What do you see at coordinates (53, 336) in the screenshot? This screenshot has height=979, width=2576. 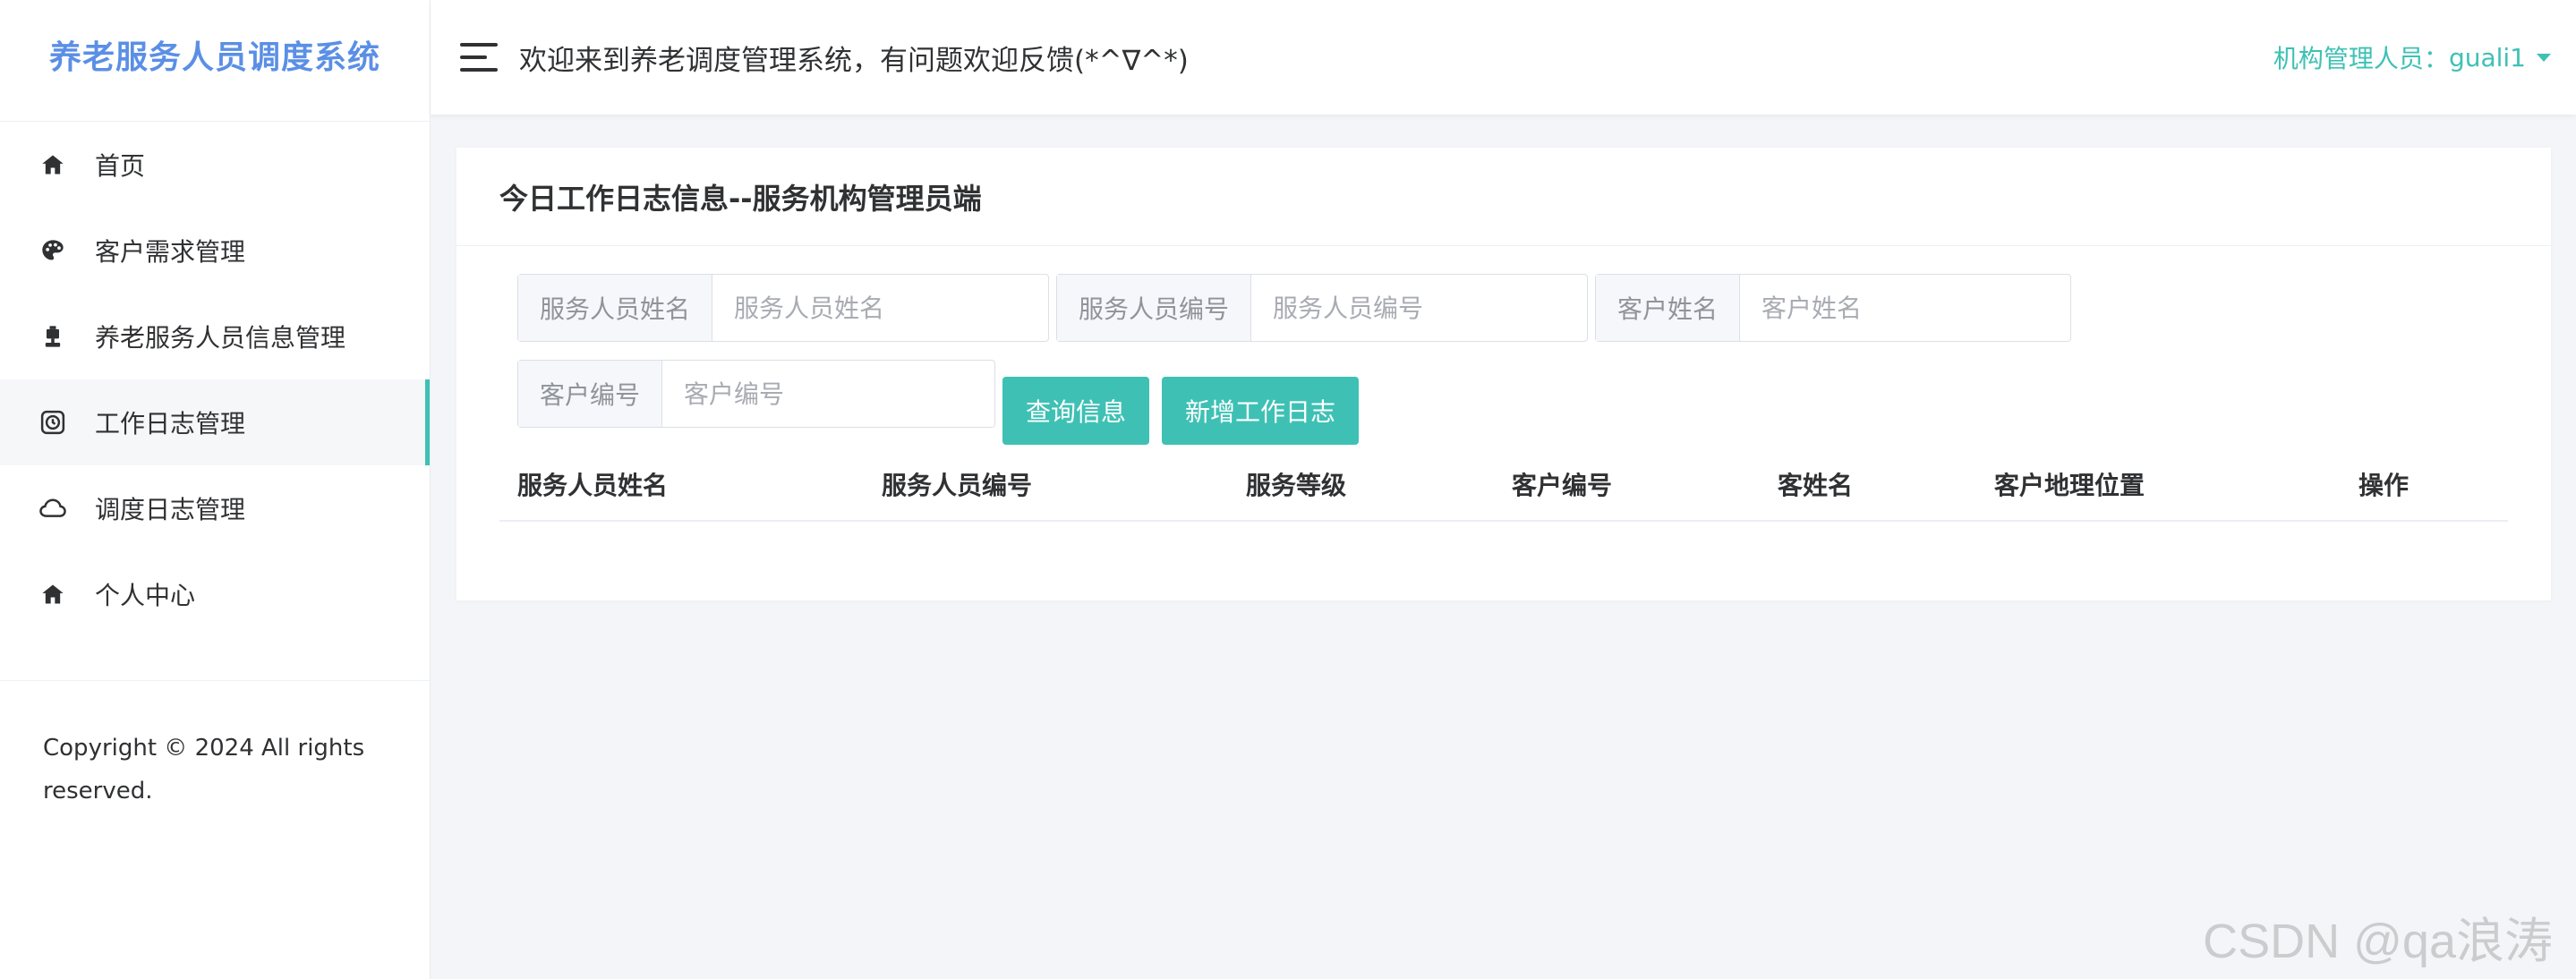 I see `trophy-icon` at bounding box center [53, 336].